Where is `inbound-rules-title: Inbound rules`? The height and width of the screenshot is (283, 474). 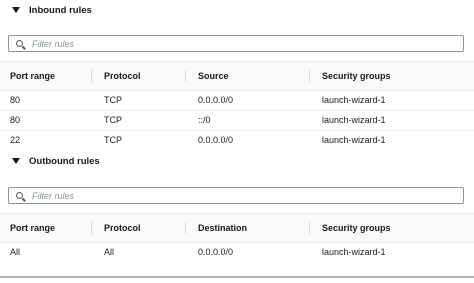 inbound-rules-title: Inbound rules is located at coordinates (60, 10).